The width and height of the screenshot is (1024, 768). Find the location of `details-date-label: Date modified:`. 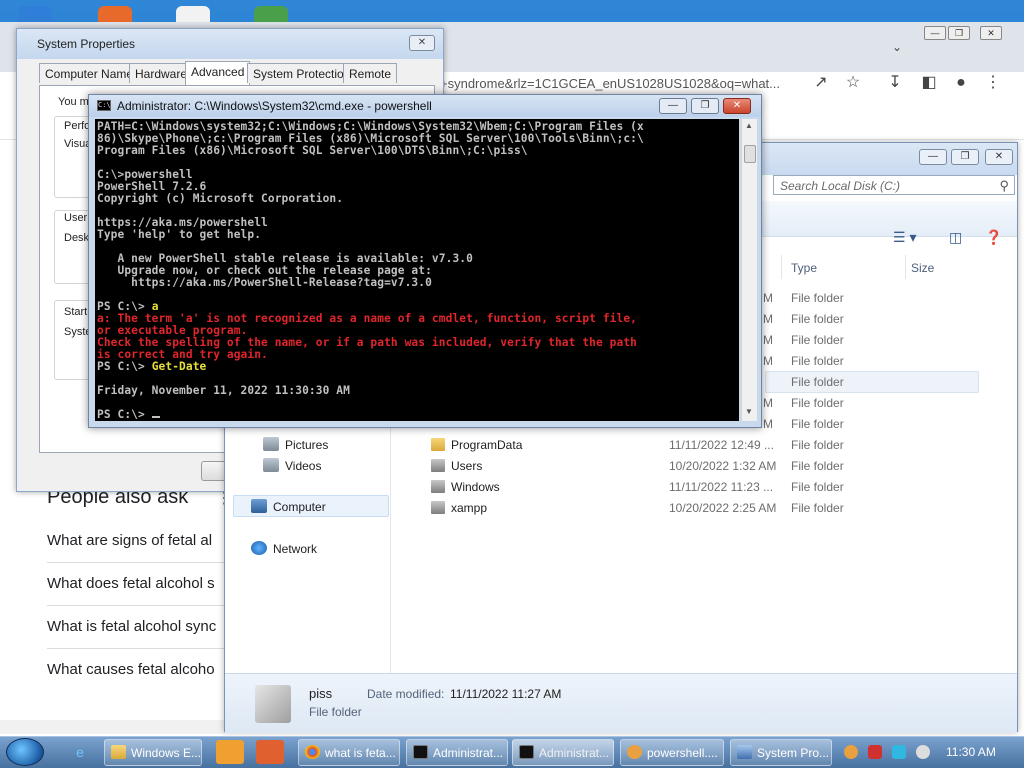

details-date-label: Date modified: is located at coordinates (406, 694).